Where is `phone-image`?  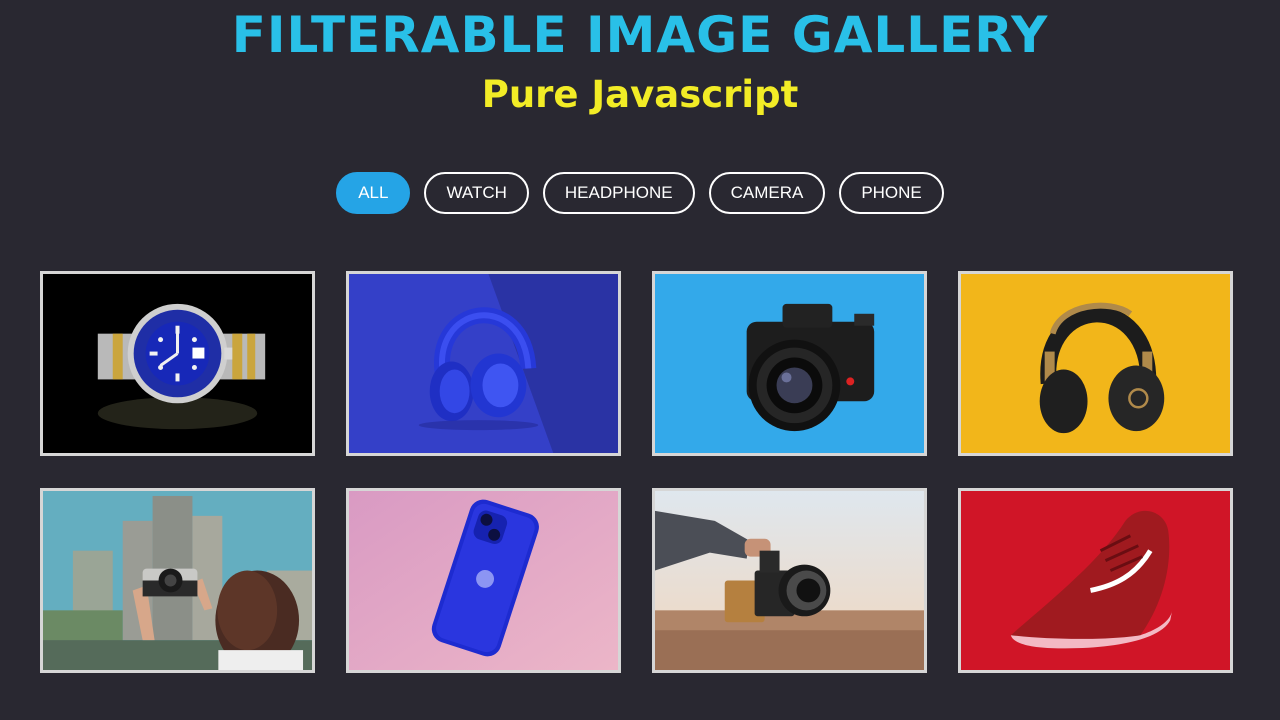 phone-image is located at coordinates (483, 580).